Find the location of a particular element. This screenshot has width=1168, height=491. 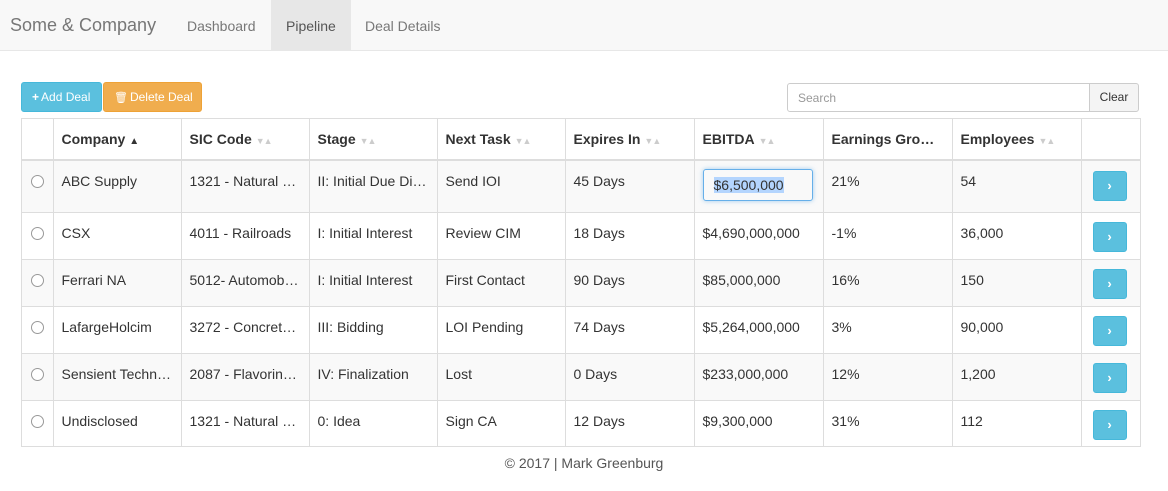

ebitda-cell: $9,300,000 is located at coordinates (759, 423).